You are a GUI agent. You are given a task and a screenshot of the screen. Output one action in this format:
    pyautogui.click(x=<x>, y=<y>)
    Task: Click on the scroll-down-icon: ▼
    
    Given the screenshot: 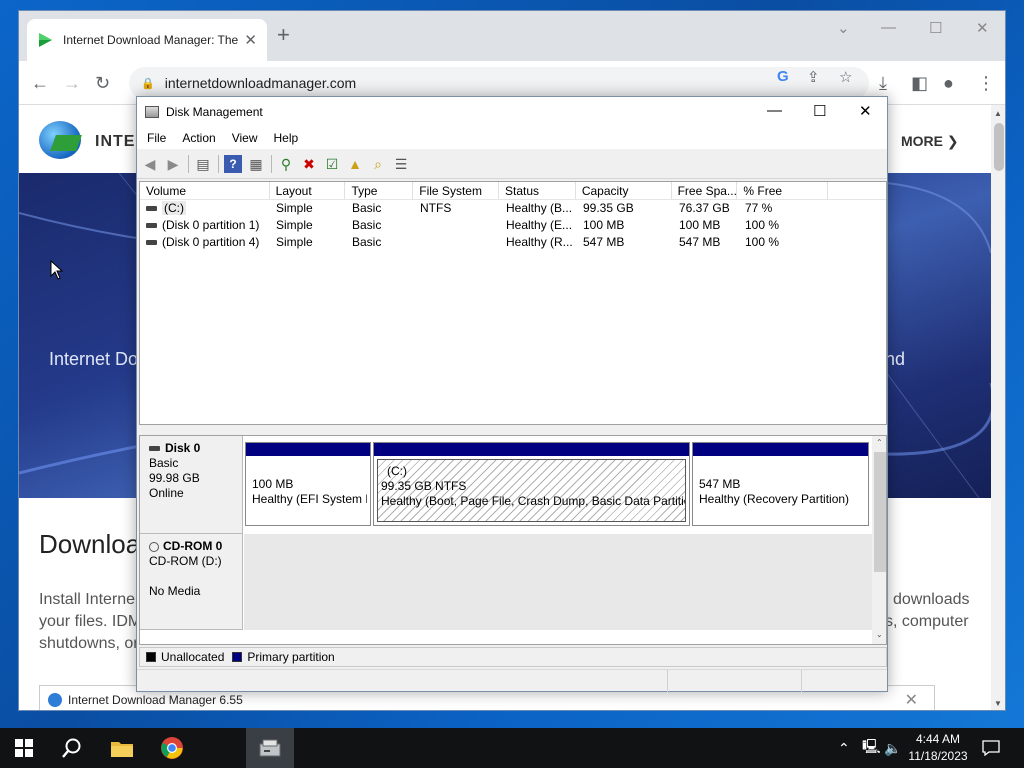 What is the action you would take?
    pyautogui.click(x=998, y=703)
    